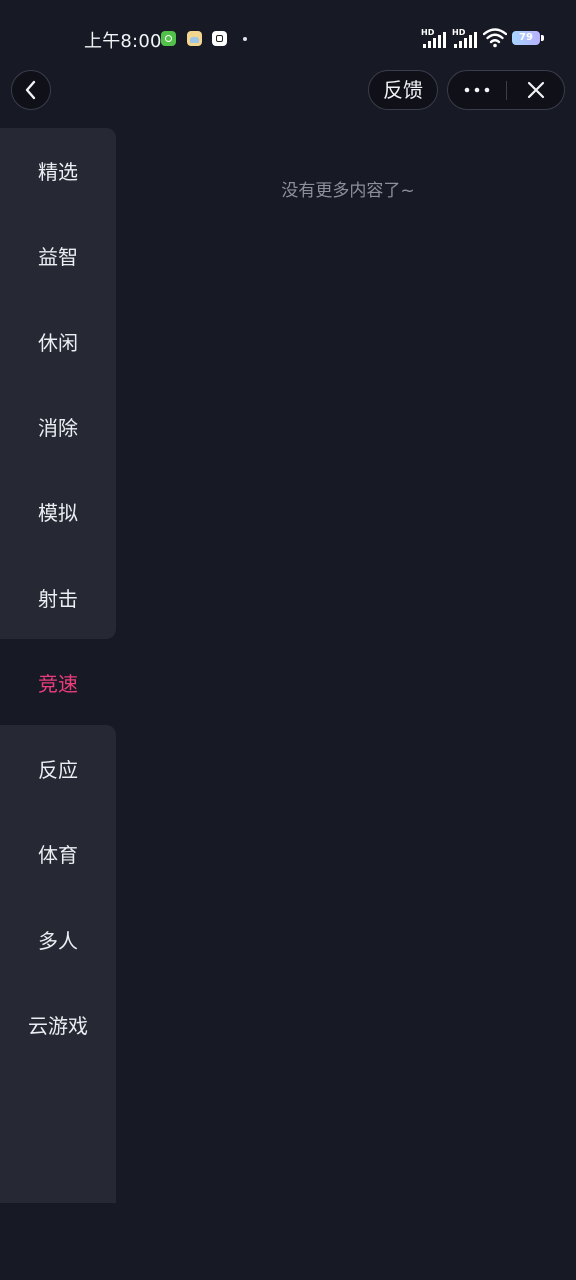 The image size is (576, 1280). I want to click on more-dots-icon, so click(477, 90).